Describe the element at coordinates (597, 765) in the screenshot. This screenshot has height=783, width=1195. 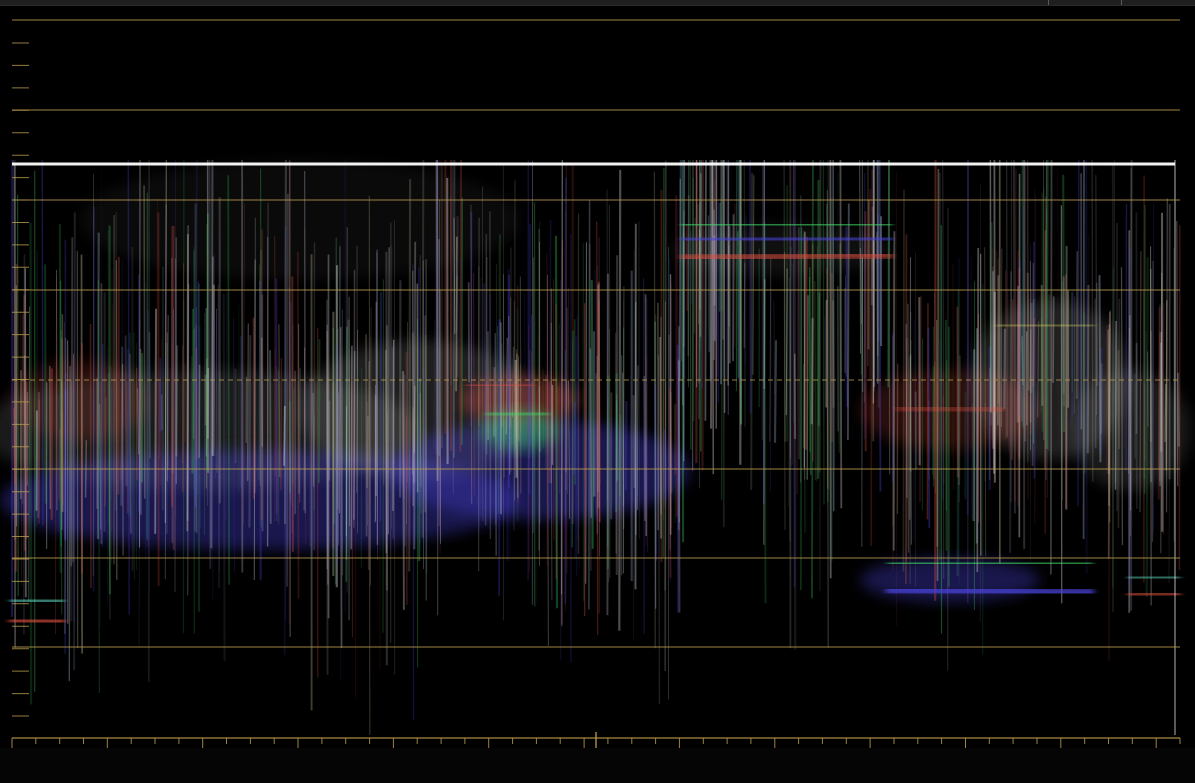
I see `scope-footer` at that location.